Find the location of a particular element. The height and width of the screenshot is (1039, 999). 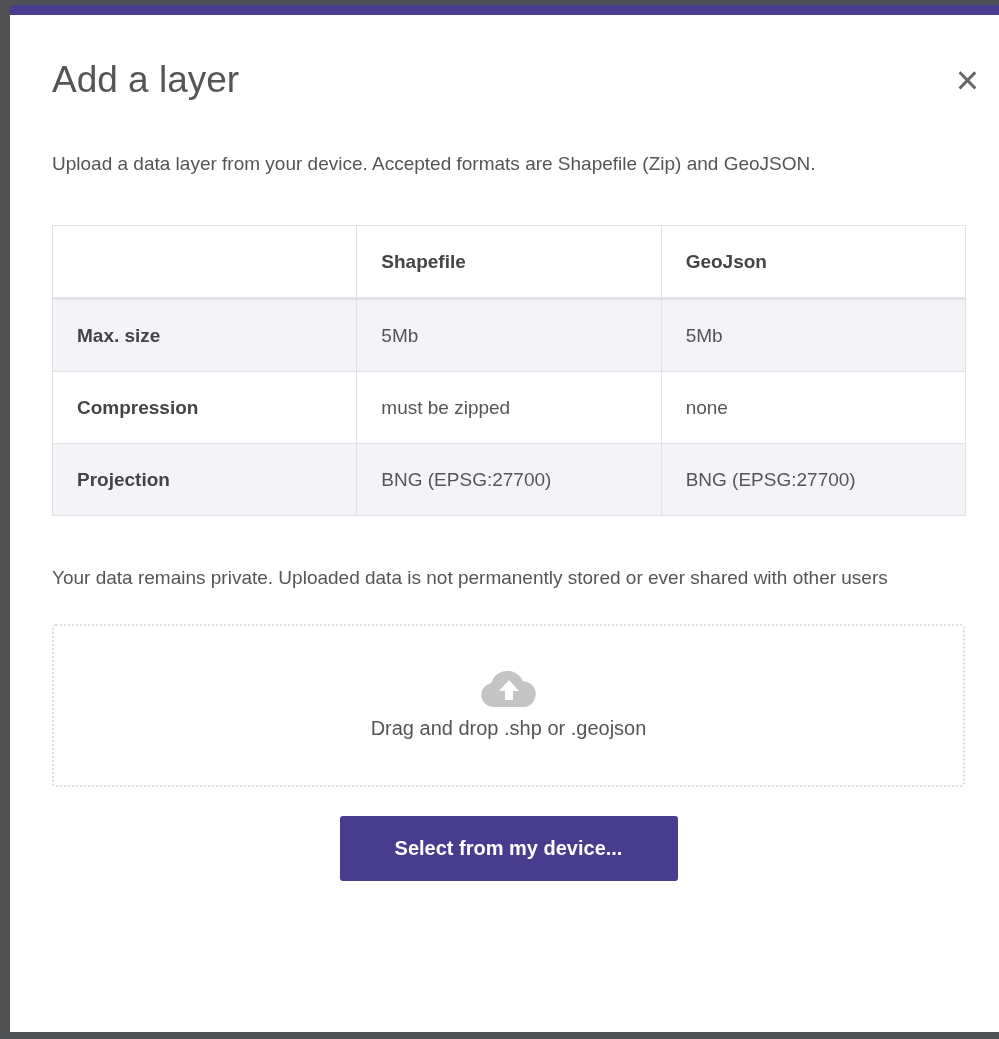

table-cell: must be zipped is located at coordinates (509, 407).